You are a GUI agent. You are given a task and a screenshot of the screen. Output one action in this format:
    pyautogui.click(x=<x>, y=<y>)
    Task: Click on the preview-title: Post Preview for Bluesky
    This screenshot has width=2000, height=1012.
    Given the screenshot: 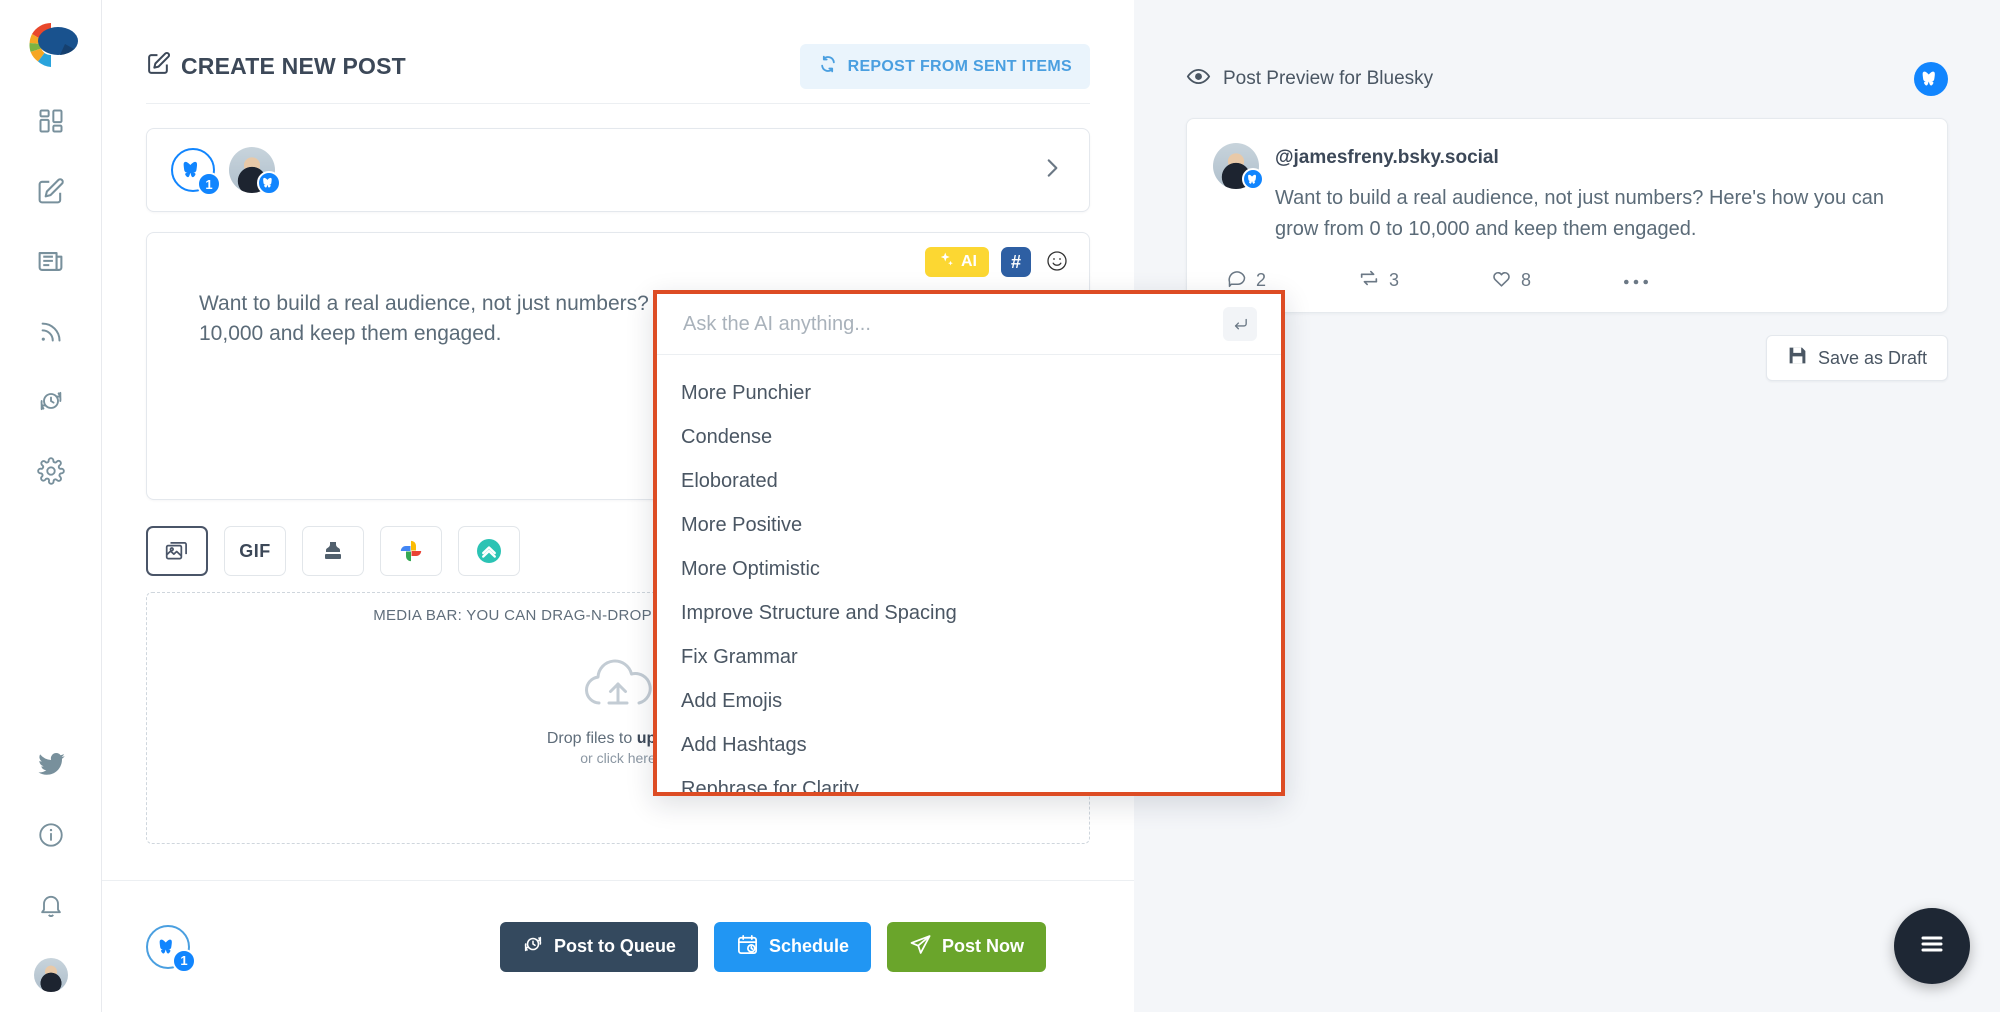 What is the action you would take?
    pyautogui.click(x=1309, y=79)
    